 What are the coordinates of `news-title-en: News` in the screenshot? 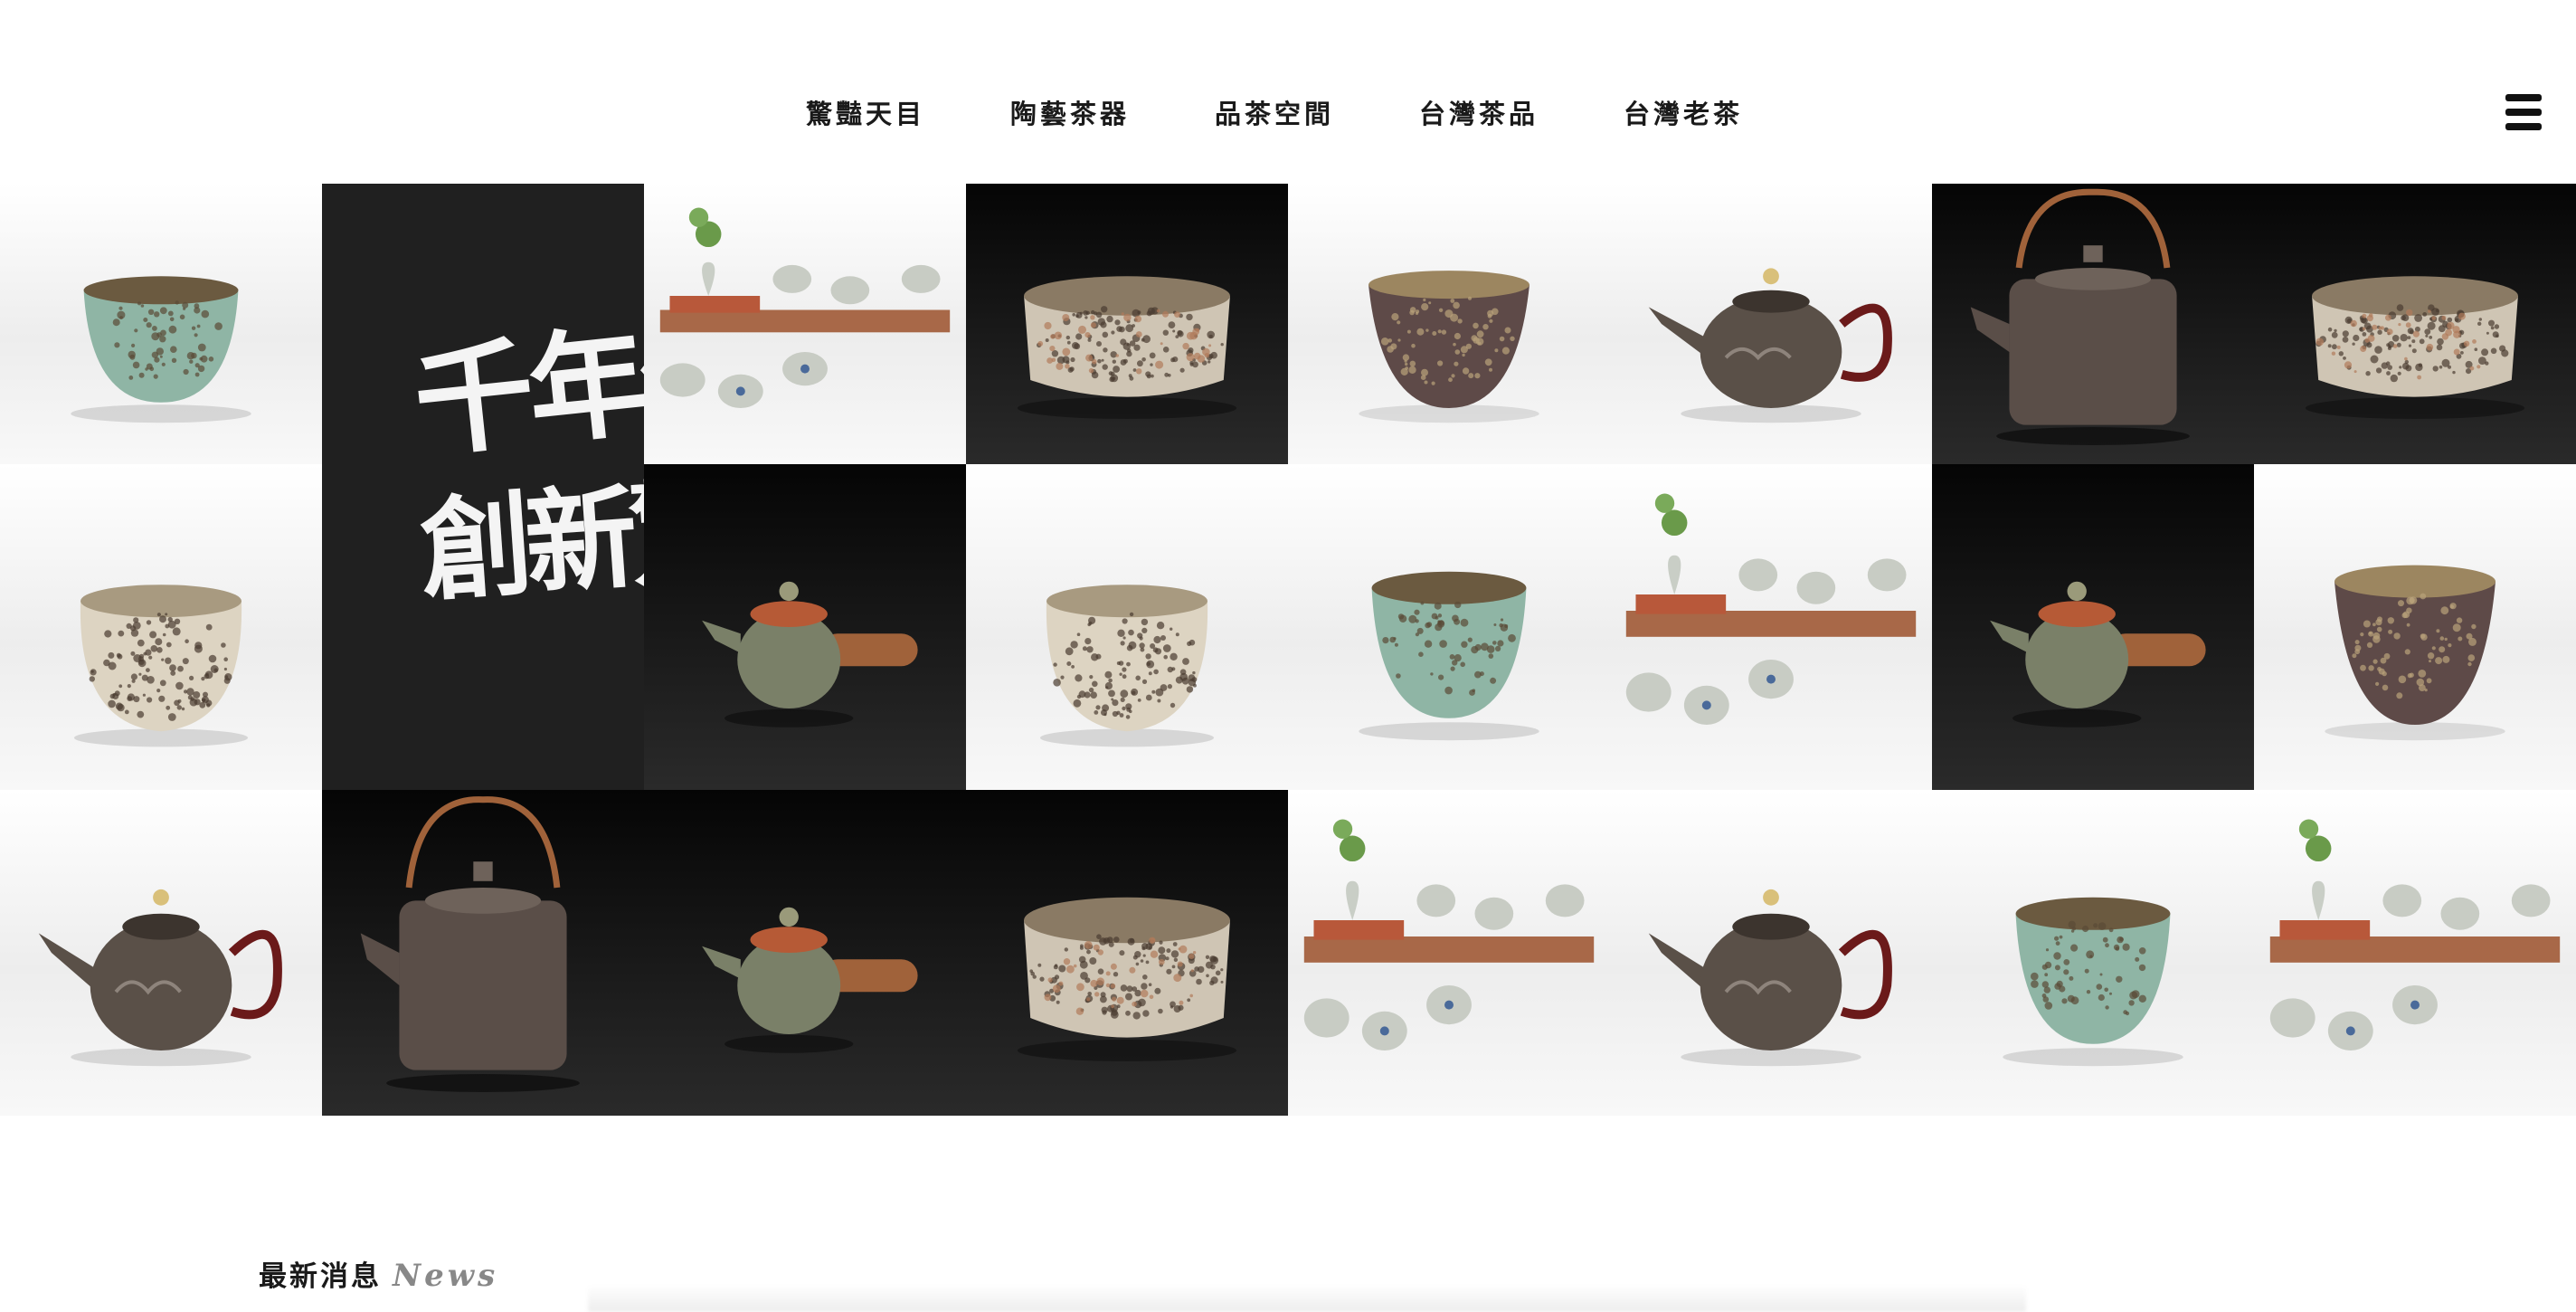 It's located at (445, 1276).